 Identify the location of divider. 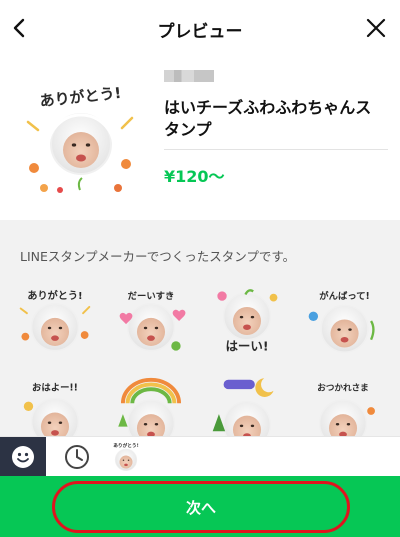
(276, 149).